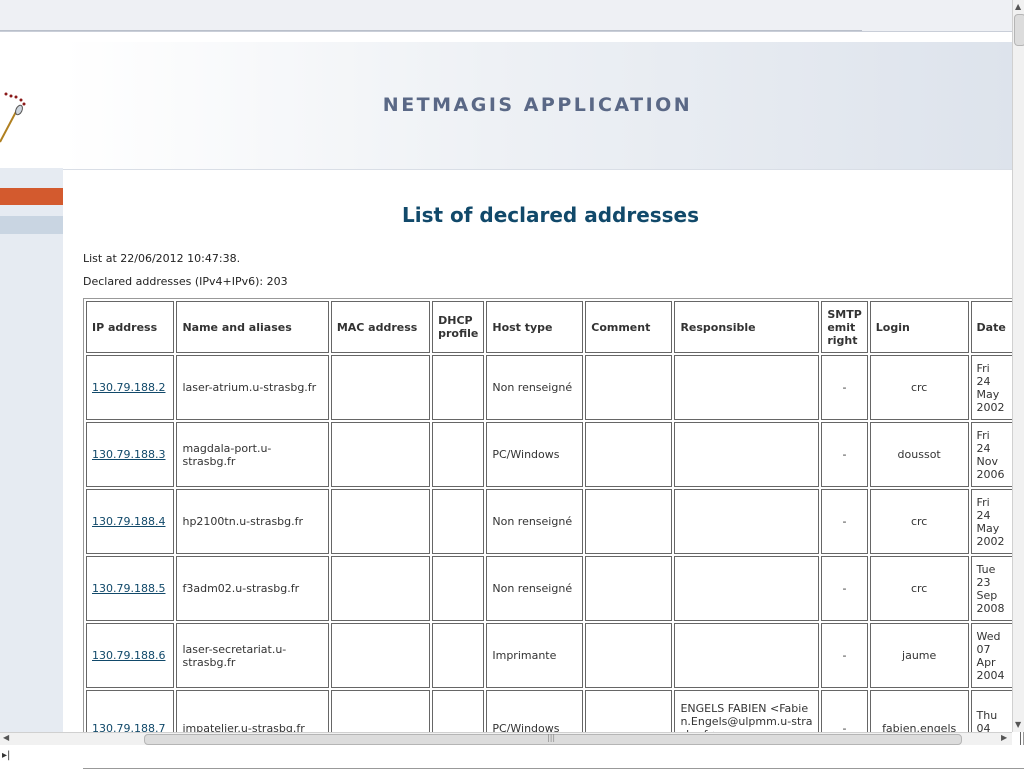  I want to click on column-header: DHCP profile, so click(458, 327).